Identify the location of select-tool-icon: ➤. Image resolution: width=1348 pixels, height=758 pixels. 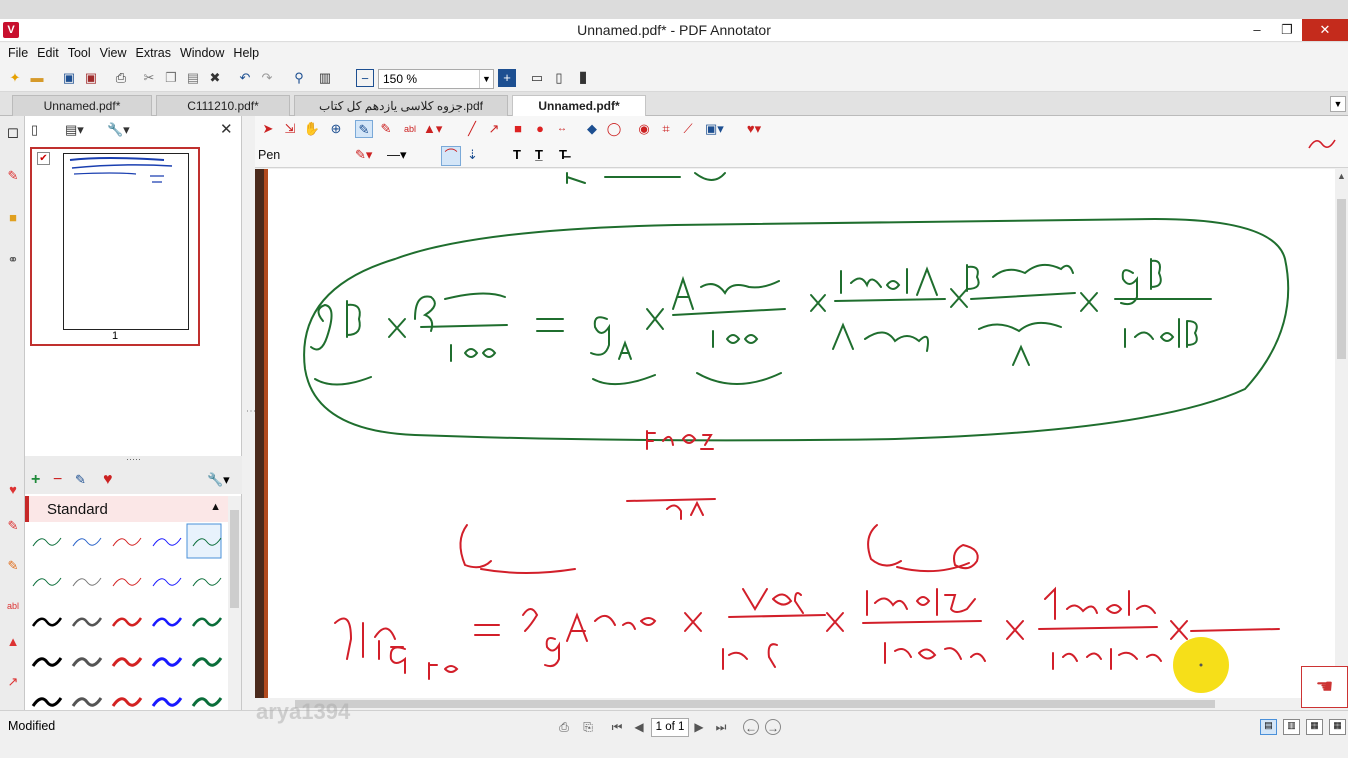
(268, 129).